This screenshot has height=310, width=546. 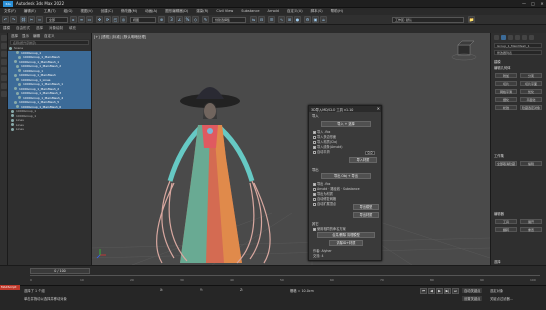 I want to click on layer-explorer-icon: ☰, so click(x=271, y=19).